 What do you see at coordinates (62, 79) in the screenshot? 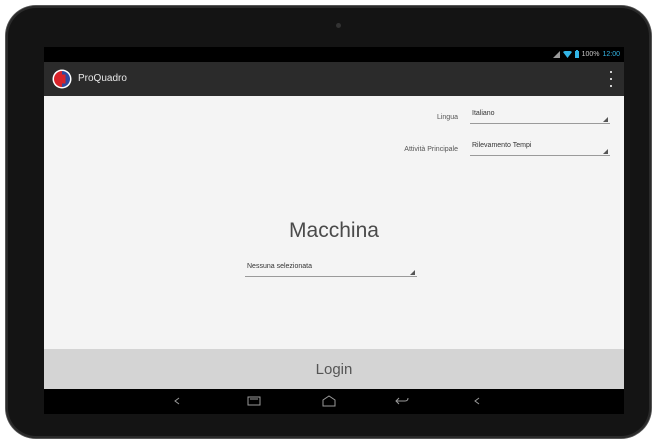
I see `app-logo-icon` at bounding box center [62, 79].